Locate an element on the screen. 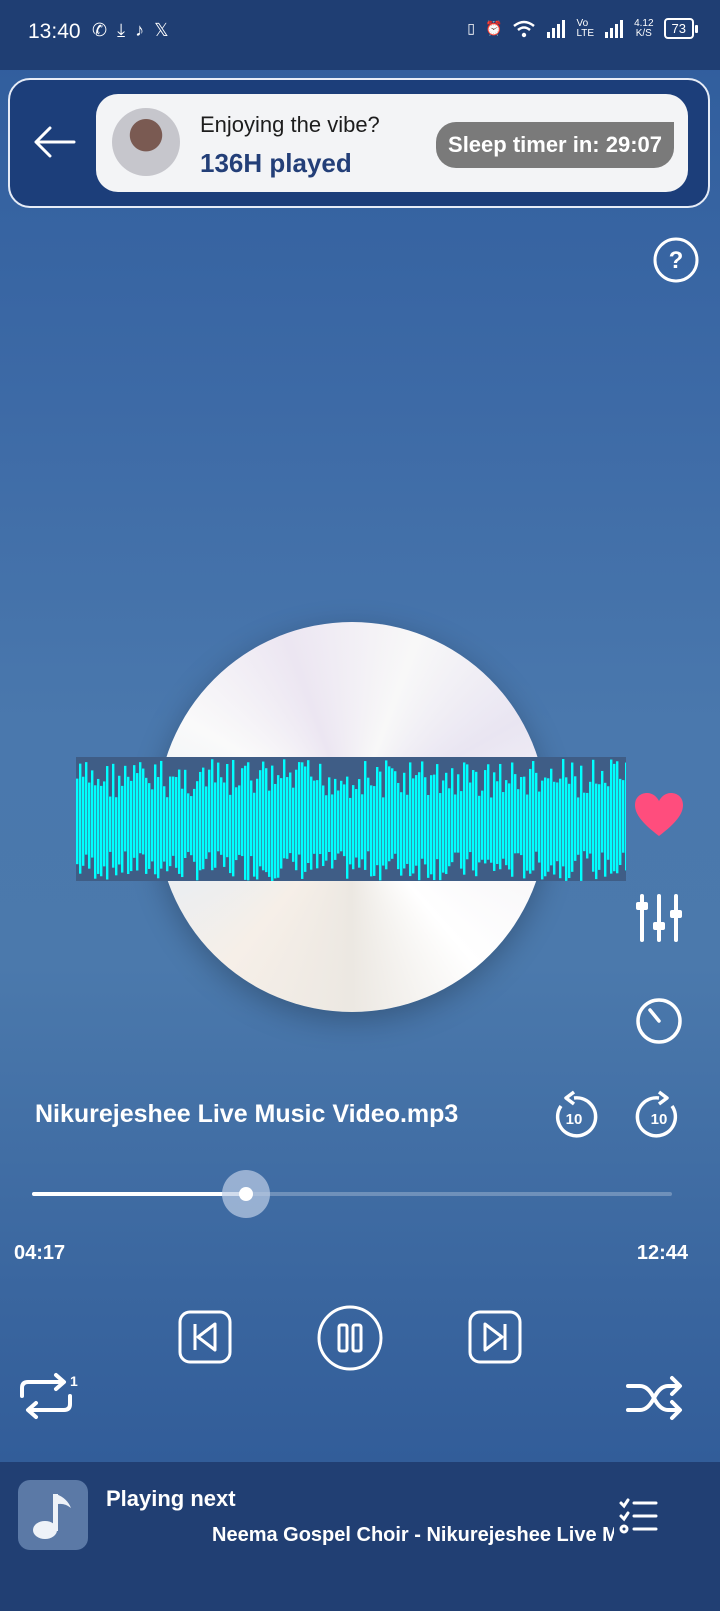  next-button is located at coordinates (495, 1337).